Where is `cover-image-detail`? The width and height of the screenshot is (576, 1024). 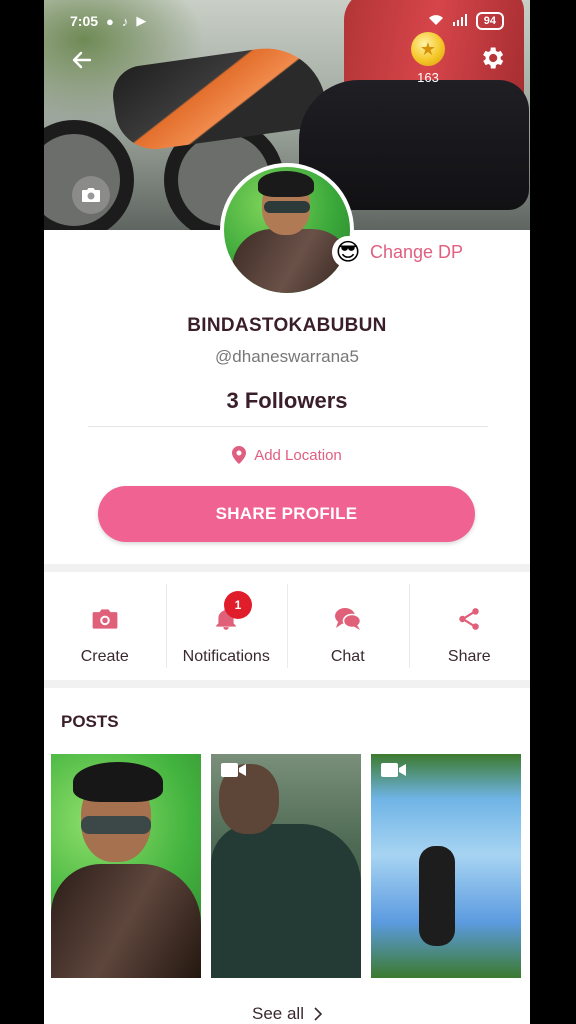
cover-image-detail is located at coordinates (219, 97).